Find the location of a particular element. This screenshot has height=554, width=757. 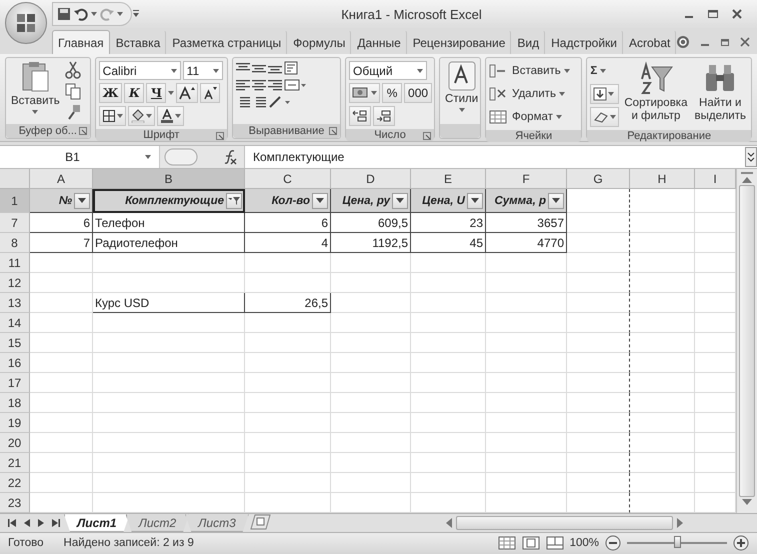

zoom-out-icon is located at coordinates (613, 543).